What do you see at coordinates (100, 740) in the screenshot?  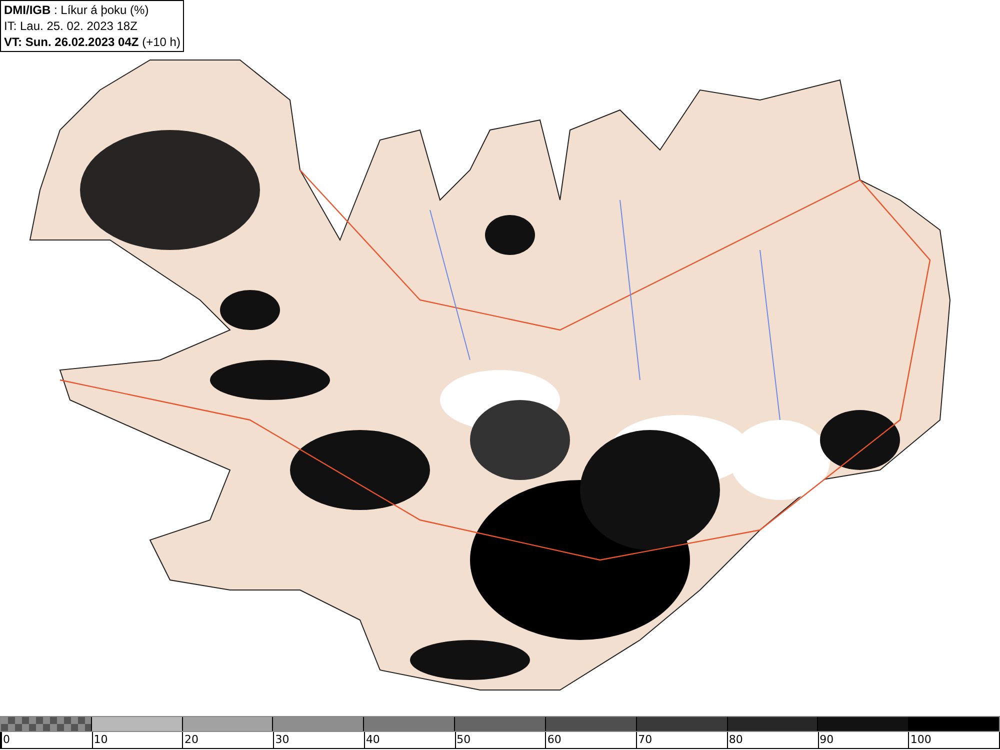 I see `legend-label: 10` at bounding box center [100, 740].